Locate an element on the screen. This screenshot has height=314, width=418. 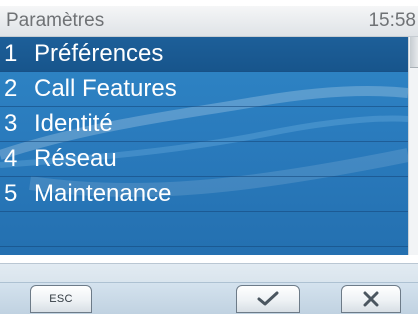
menu-item-number: 5 is located at coordinates (11, 193).